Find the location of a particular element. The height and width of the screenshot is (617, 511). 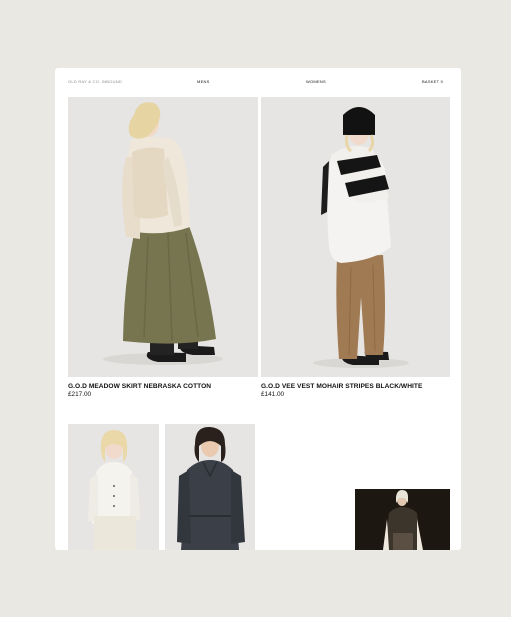

basket-link: BASKET 0 is located at coordinates (432, 82).